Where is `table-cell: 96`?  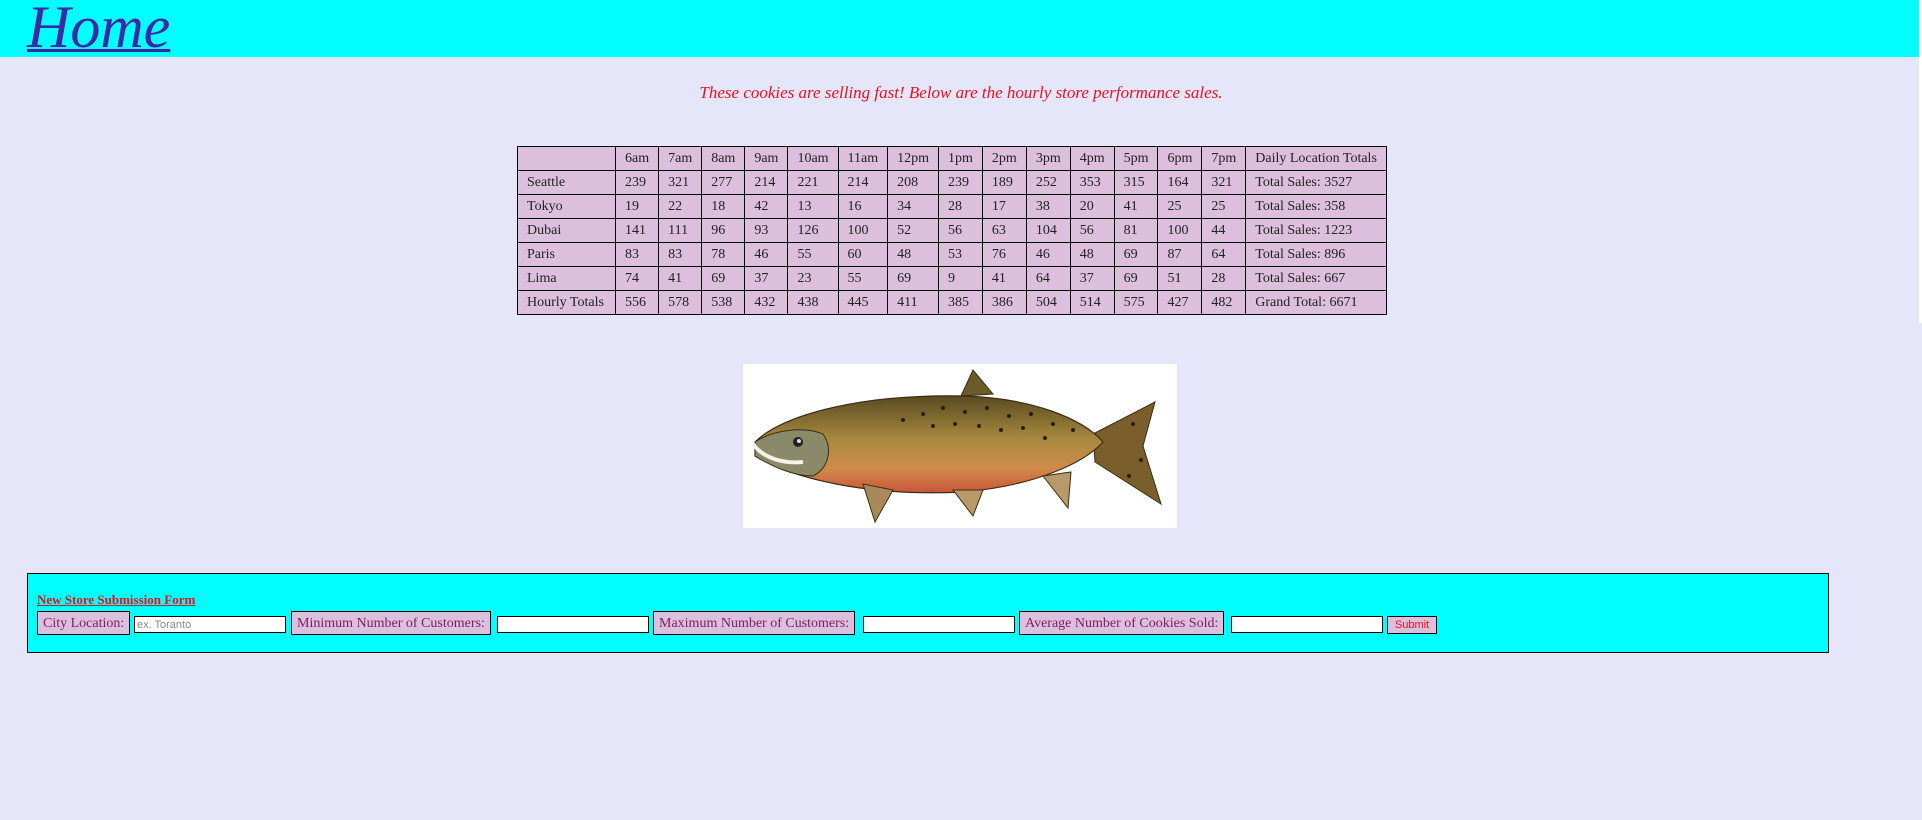 table-cell: 96 is located at coordinates (723, 230).